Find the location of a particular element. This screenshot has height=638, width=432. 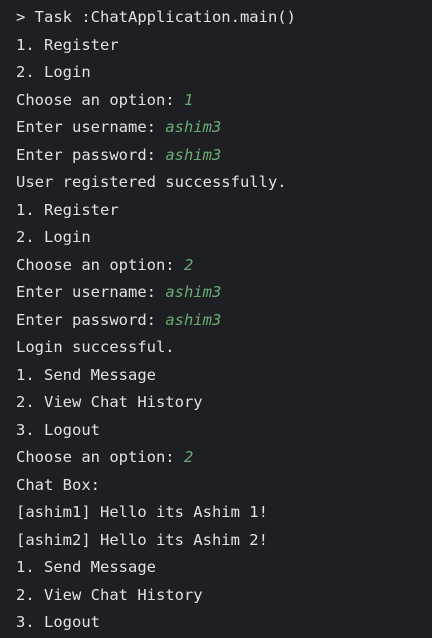

console-line-registered: User registered successfully. is located at coordinates (224, 183).